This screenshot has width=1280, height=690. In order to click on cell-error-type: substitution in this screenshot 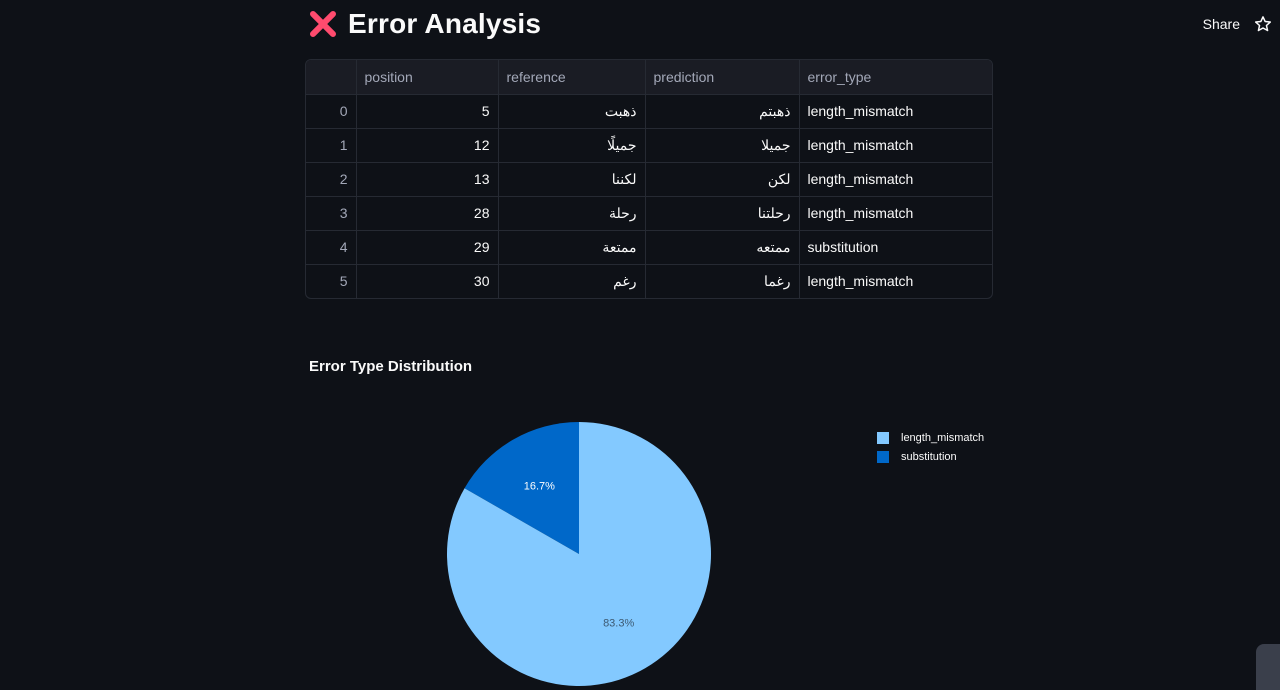, I will do `click(895, 247)`.